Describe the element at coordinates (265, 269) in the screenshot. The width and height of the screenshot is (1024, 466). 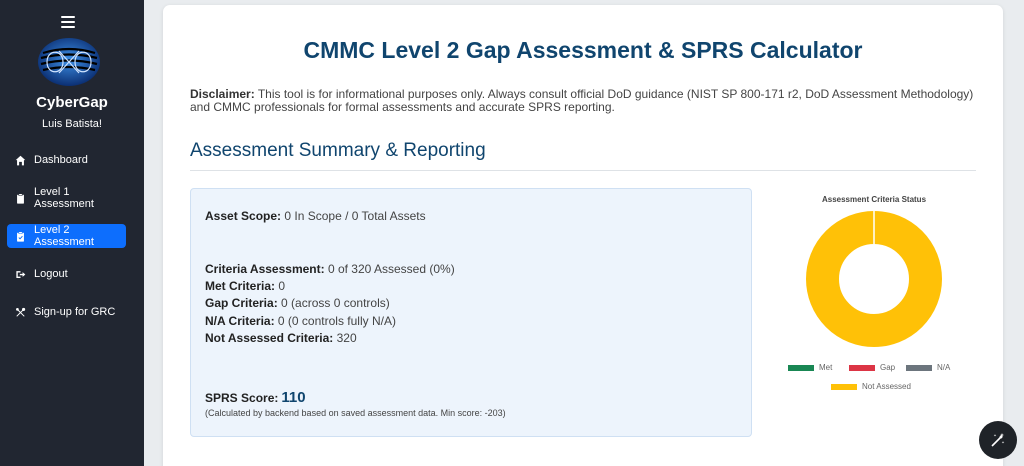
I see `criteria-assessment-label: Criteria Assessment:` at that location.